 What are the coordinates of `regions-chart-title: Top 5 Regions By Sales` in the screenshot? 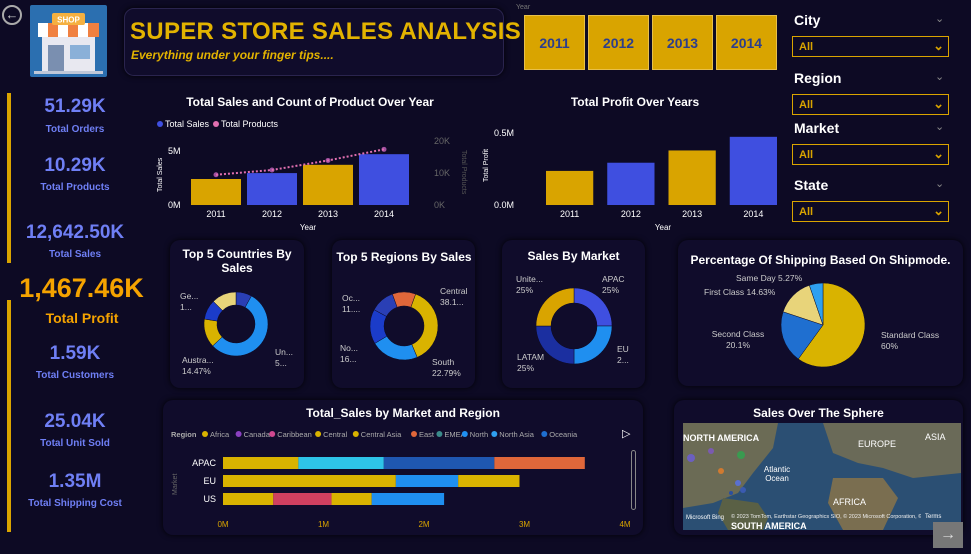 It's located at (404, 257).